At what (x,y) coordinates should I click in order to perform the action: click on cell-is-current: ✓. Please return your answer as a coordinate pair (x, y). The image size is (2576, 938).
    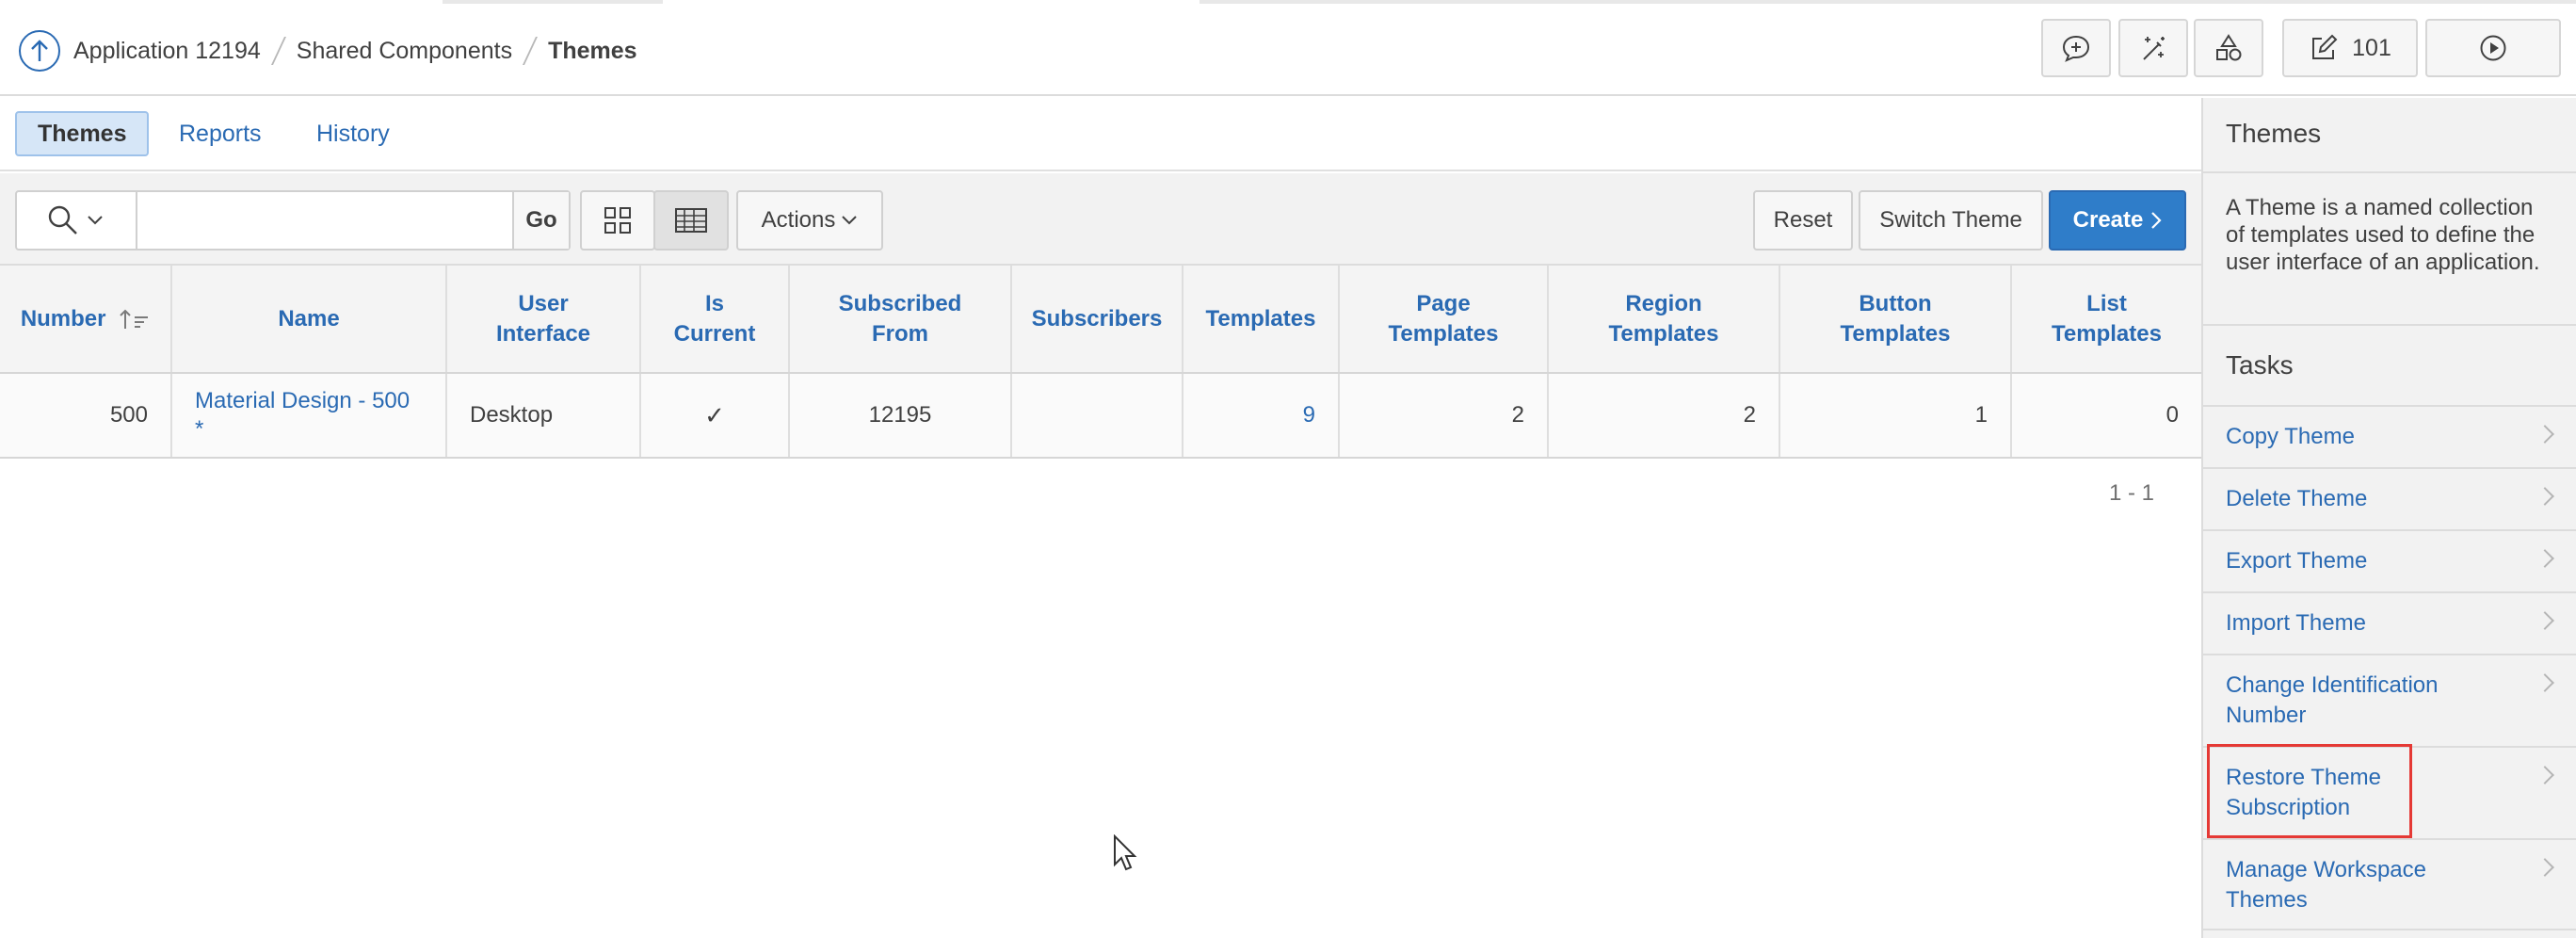
    Looking at the image, I should click on (715, 416).